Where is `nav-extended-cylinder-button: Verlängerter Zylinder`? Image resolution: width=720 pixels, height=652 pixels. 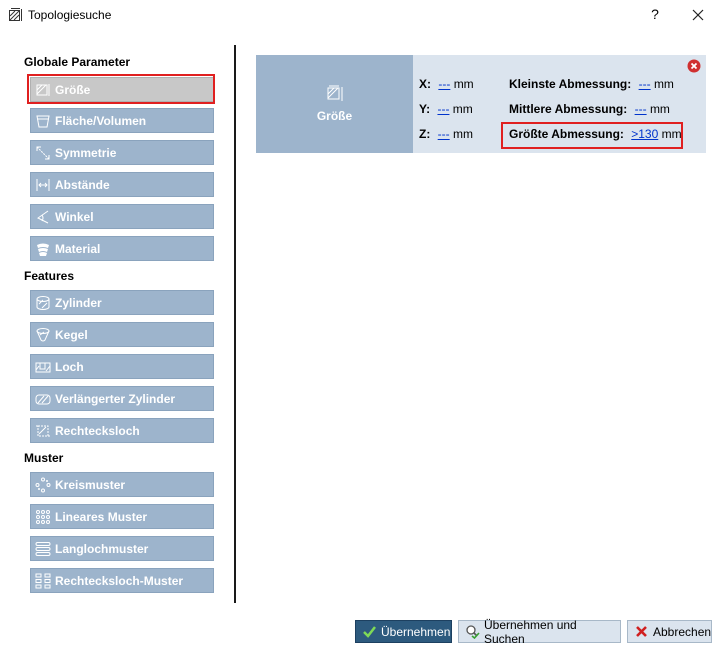 nav-extended-cylinder-button: Verlängerter Zylinder is located at coordinates (122, 398).